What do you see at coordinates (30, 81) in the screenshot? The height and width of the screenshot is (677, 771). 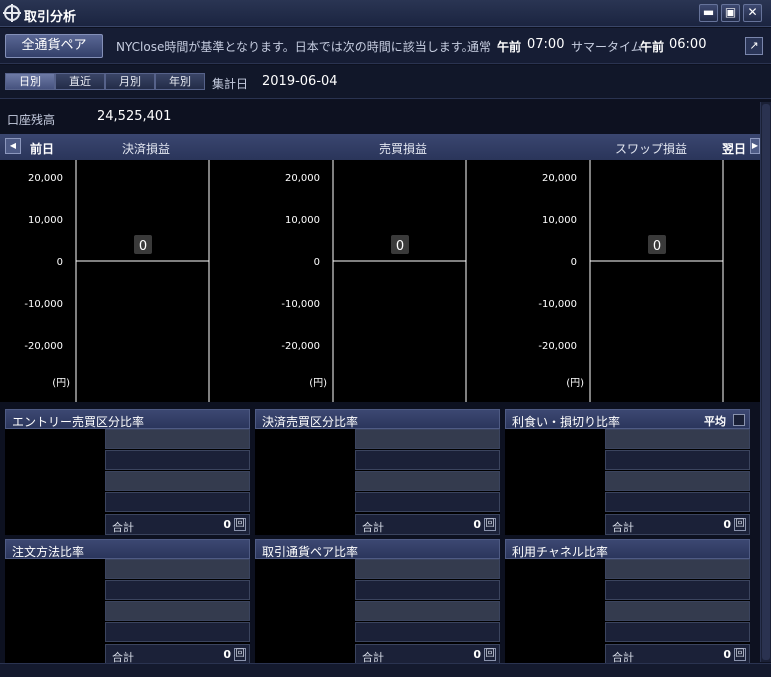 I see `tab-daily: 日別` at bounding box center [30, 81].